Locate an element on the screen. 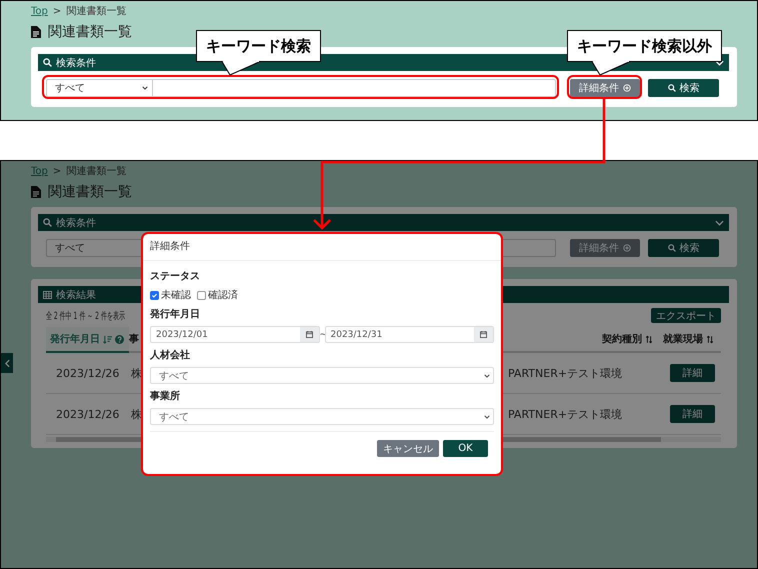  field-label: ステータス is located at coordinates (175, 276).